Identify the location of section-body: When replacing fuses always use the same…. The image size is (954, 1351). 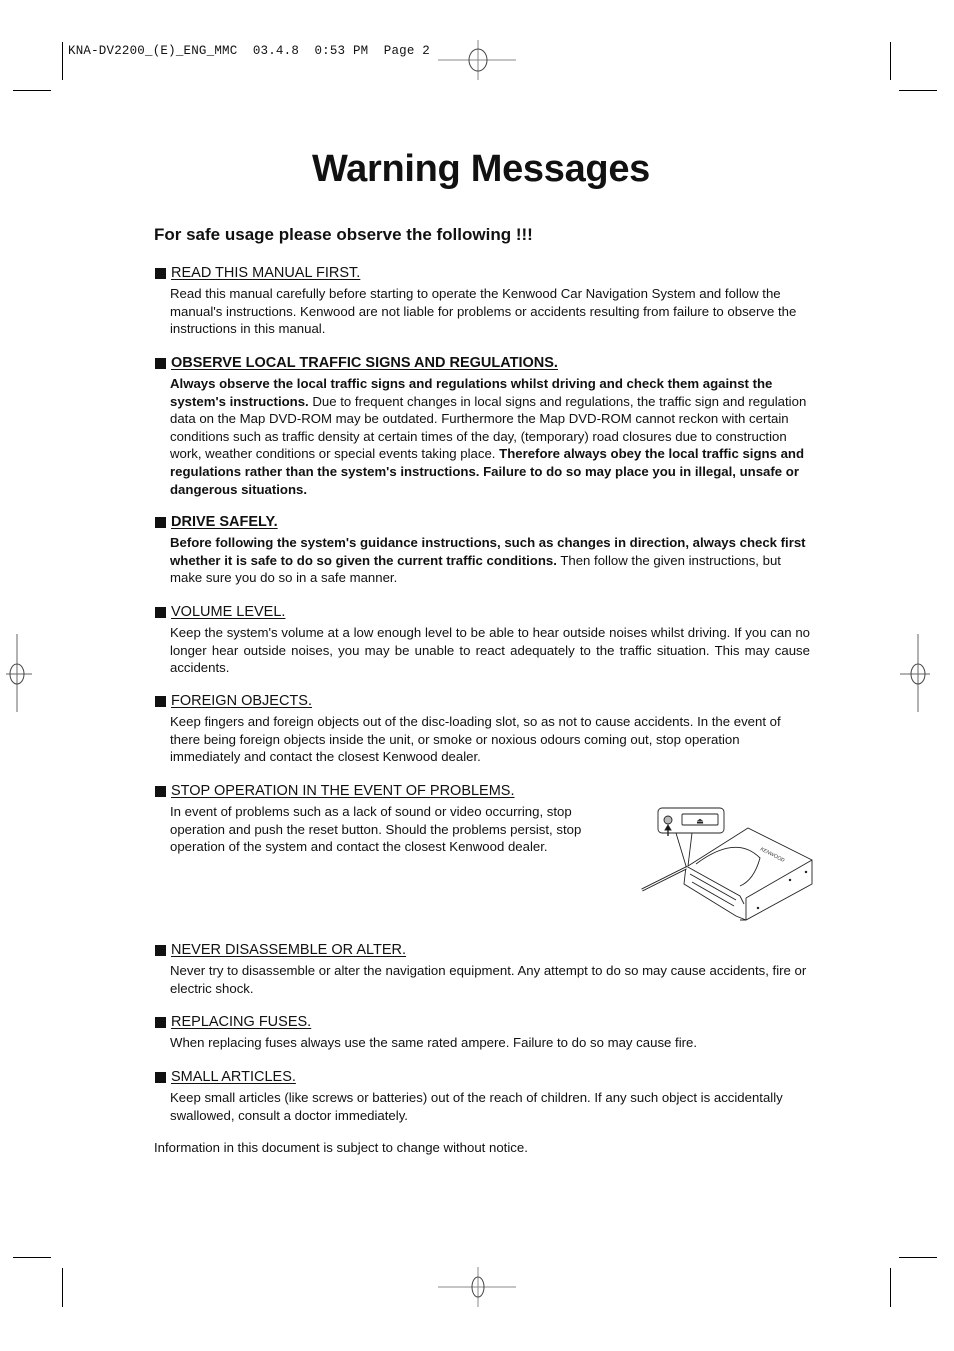
(434, 1042).